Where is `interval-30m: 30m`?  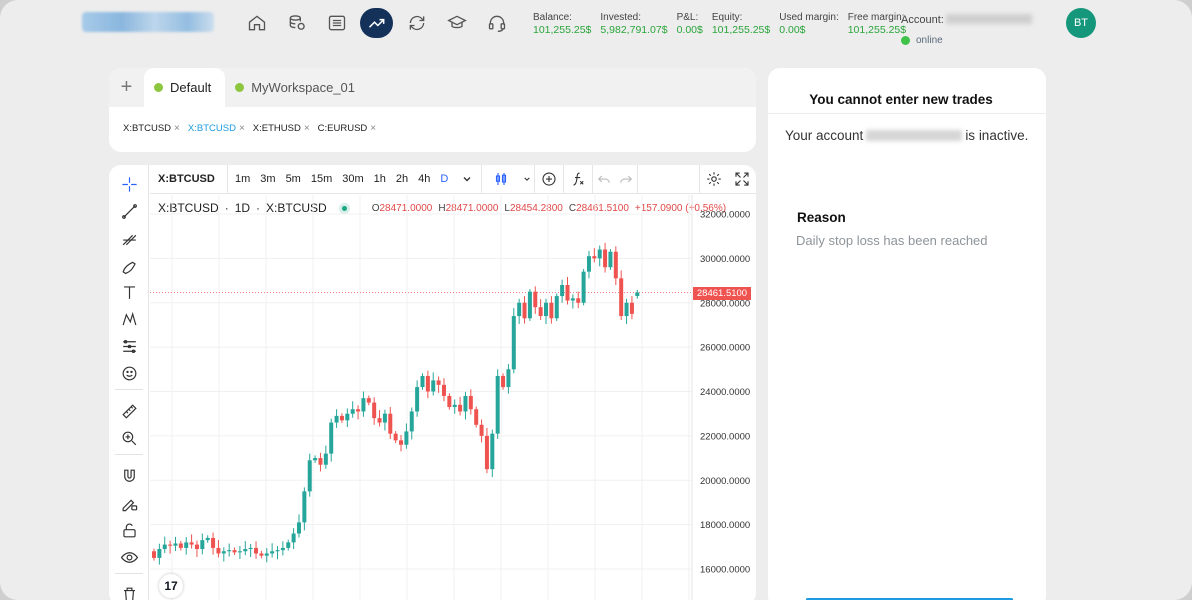 interval-30m: 30m is located at coordinates (352, 179).